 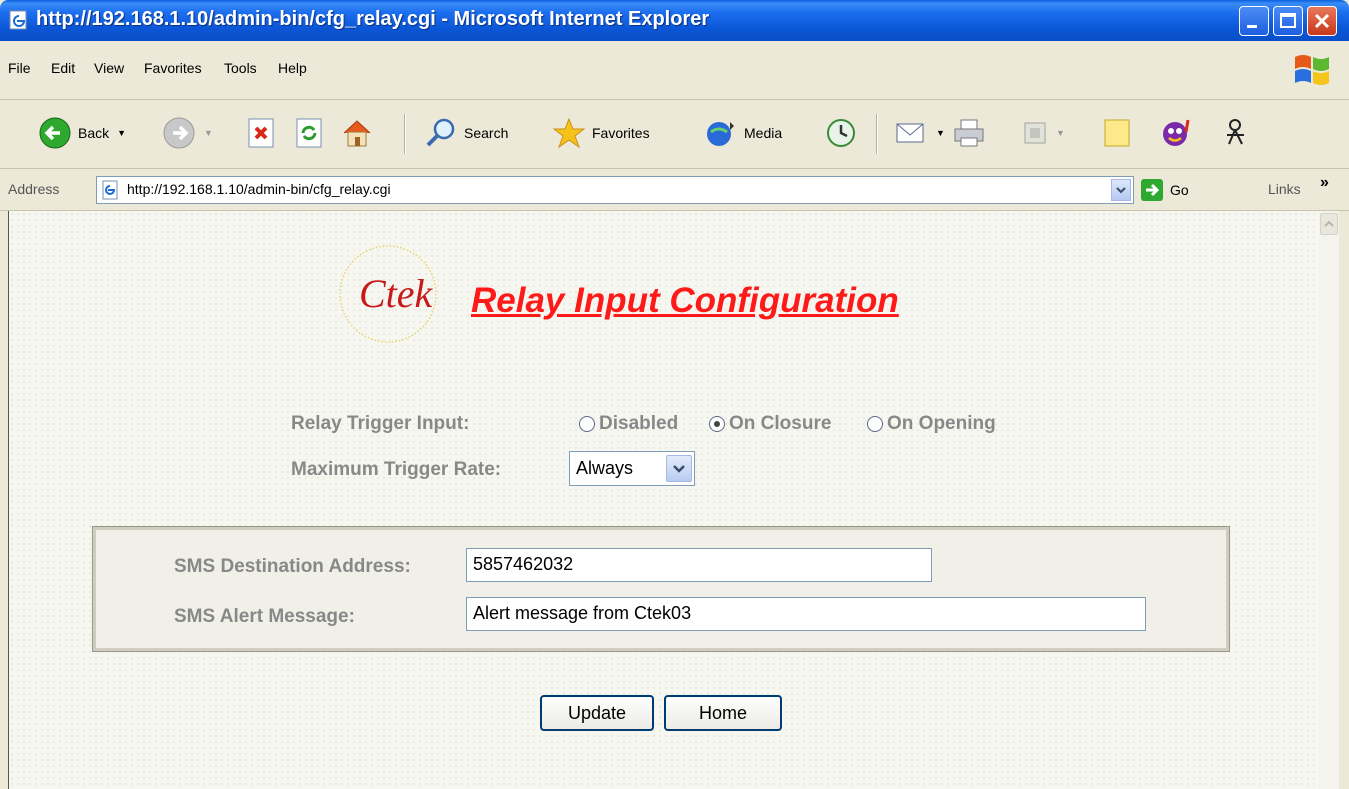 What do you see at coordinates (763, 133) in the screenshot?
I see `media-label: Media` at bounding box center [763, 133].